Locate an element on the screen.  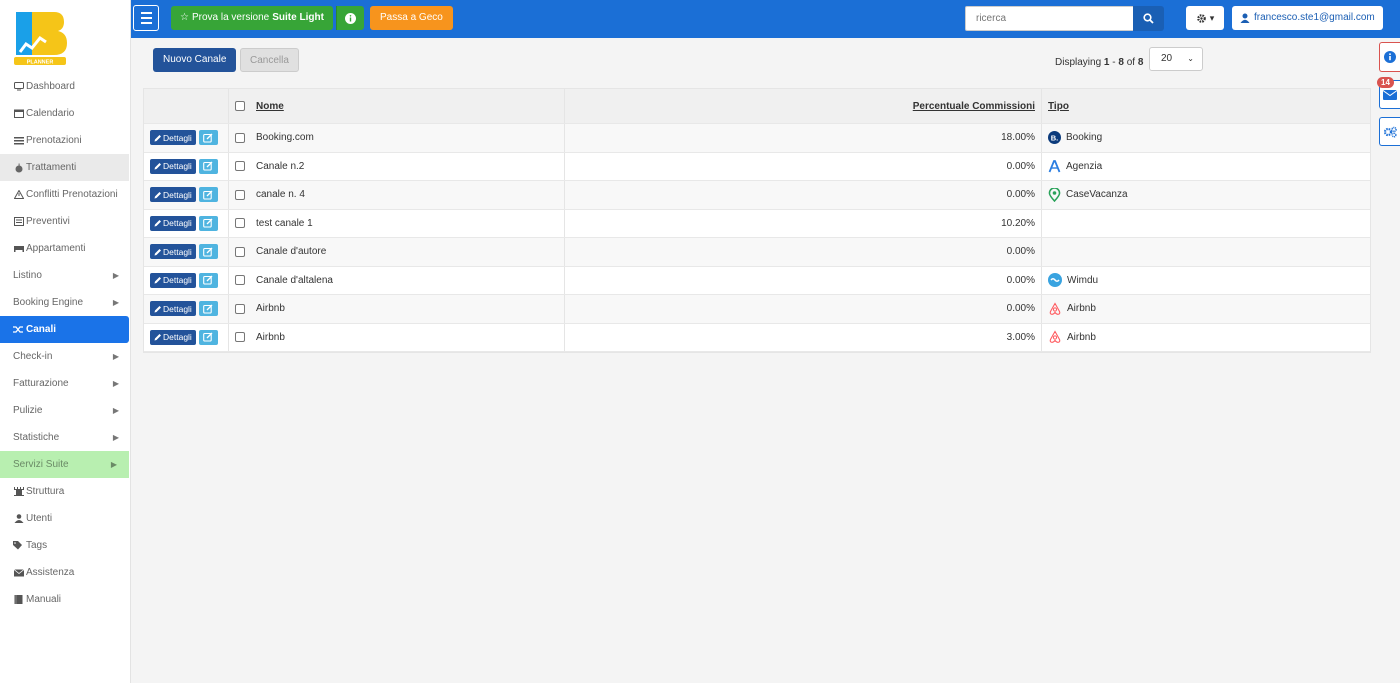
suite-info-button is located at coordinates (350, 18).